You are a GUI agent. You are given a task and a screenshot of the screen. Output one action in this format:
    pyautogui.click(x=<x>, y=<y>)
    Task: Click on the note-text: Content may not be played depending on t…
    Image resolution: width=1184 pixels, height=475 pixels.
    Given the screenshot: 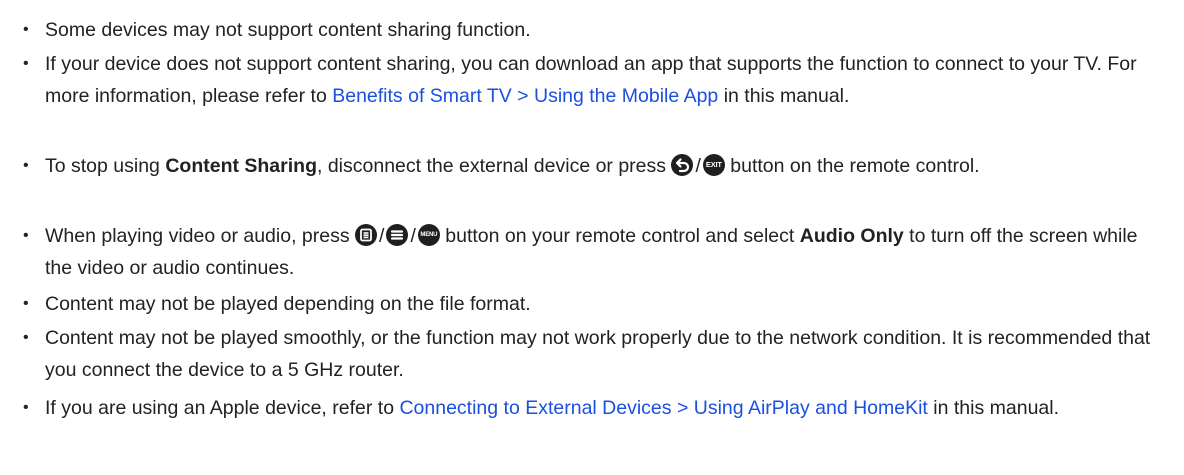 What is the action you would take?
    pyautogui.click(x=288, y=304)
    